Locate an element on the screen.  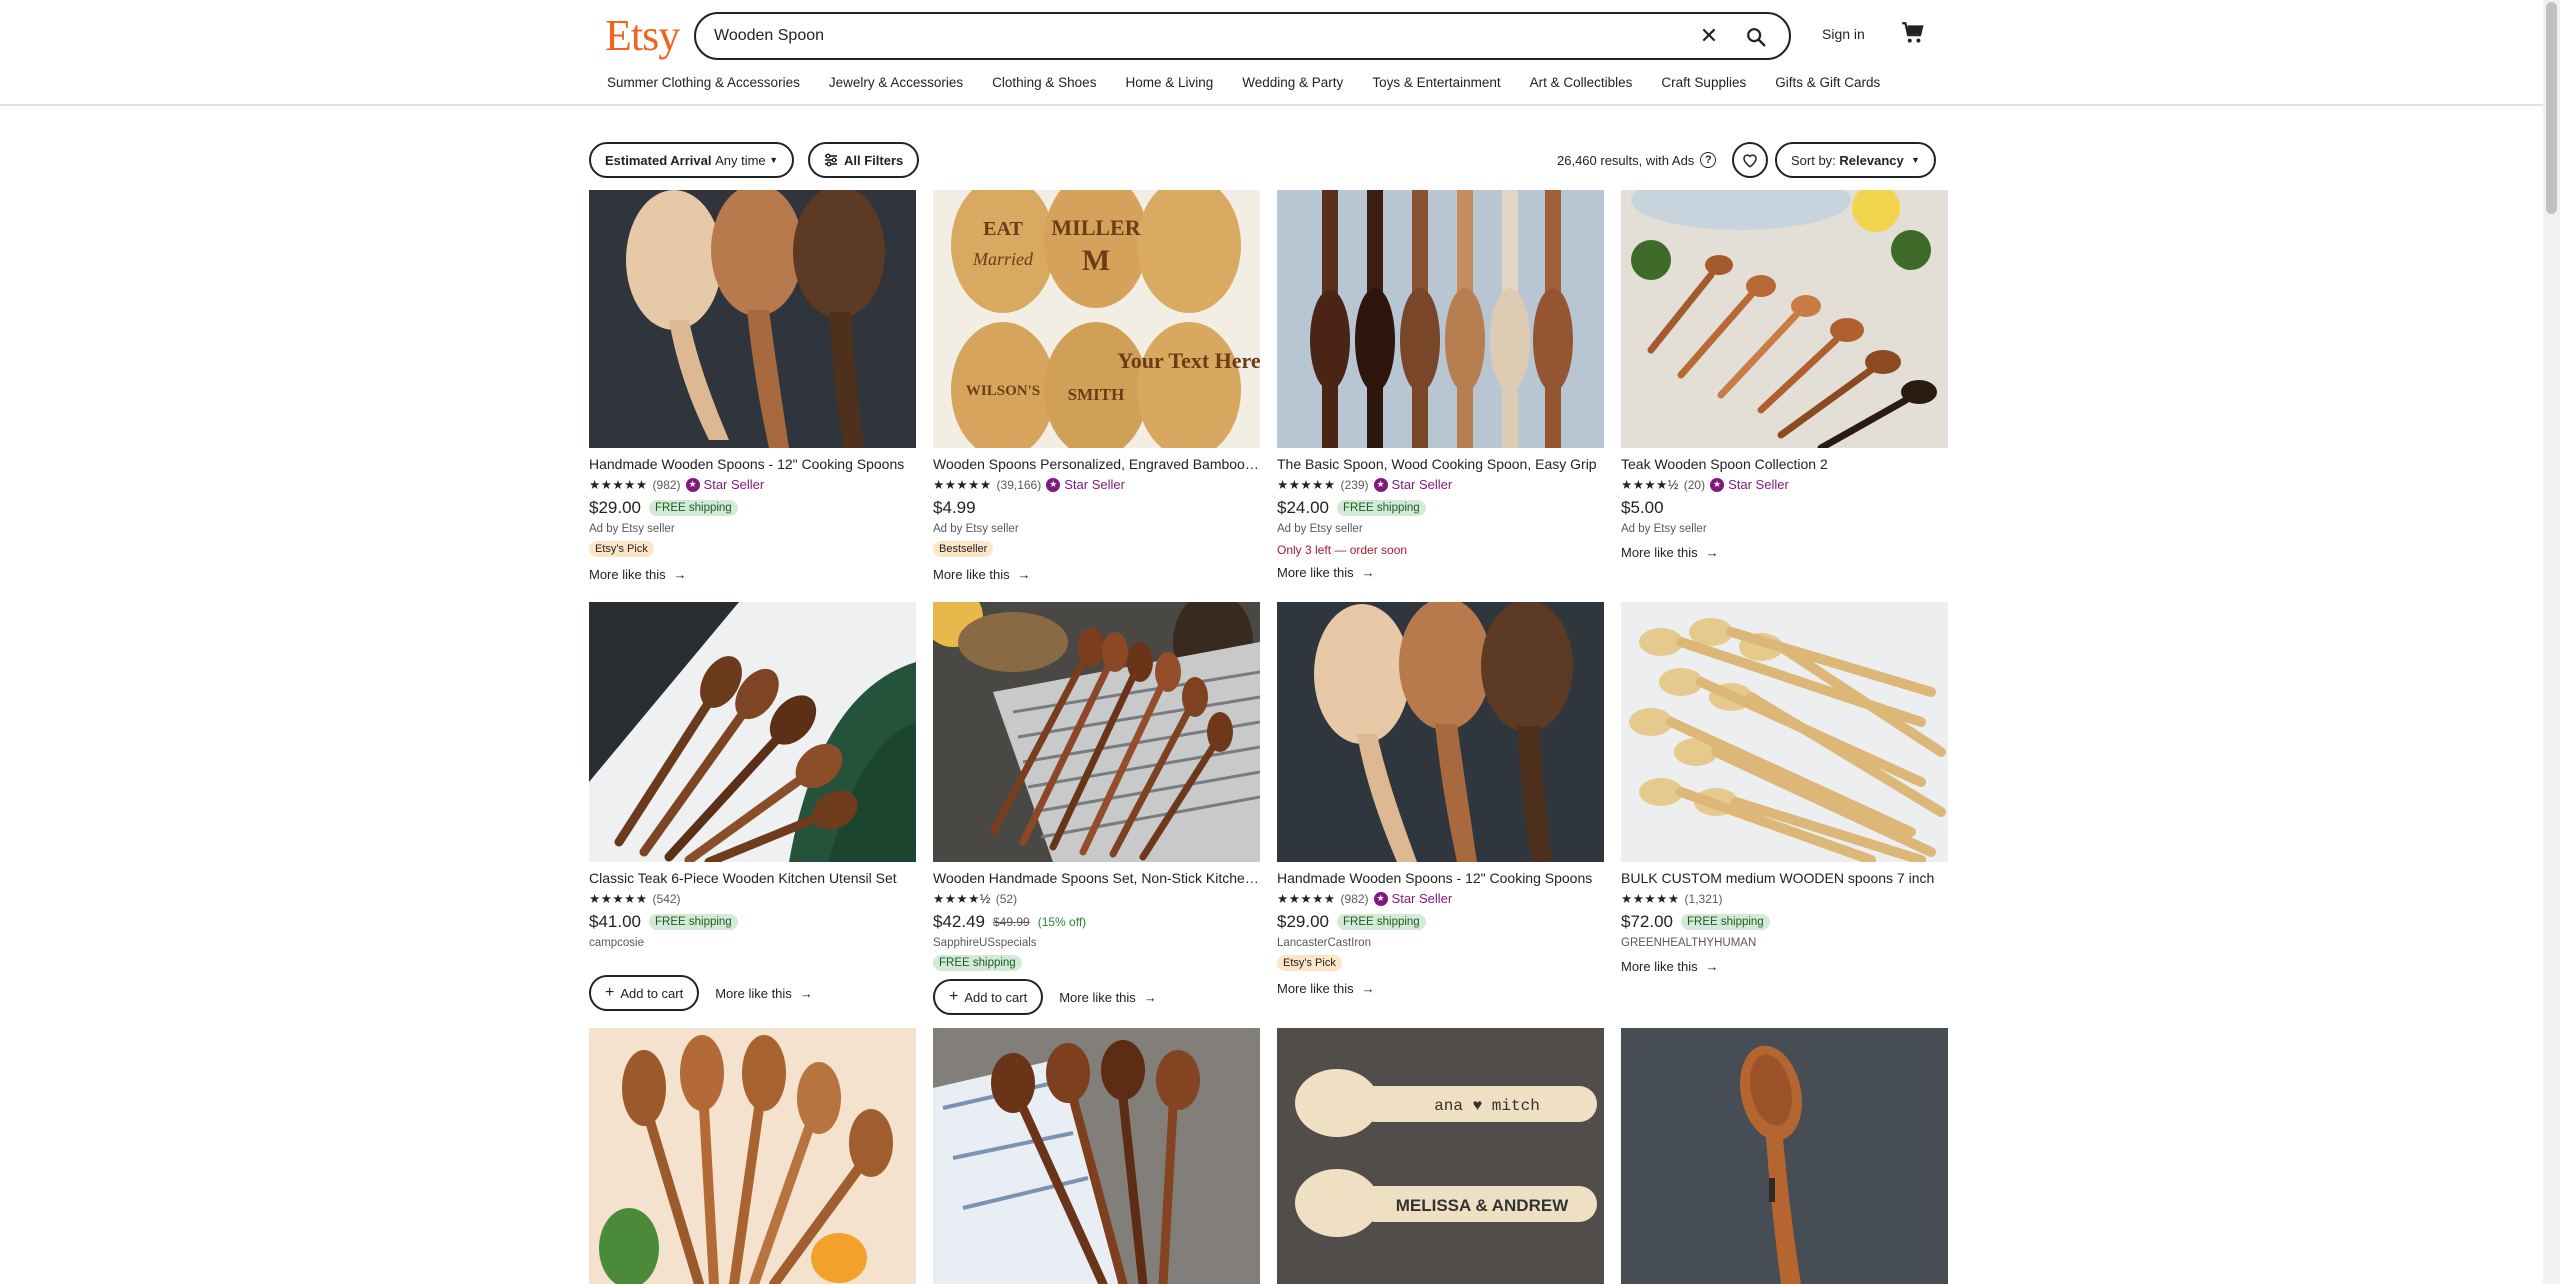
product-title: Teak Wooden Spoon Collection 2 is located at coordinates (1784, 464).